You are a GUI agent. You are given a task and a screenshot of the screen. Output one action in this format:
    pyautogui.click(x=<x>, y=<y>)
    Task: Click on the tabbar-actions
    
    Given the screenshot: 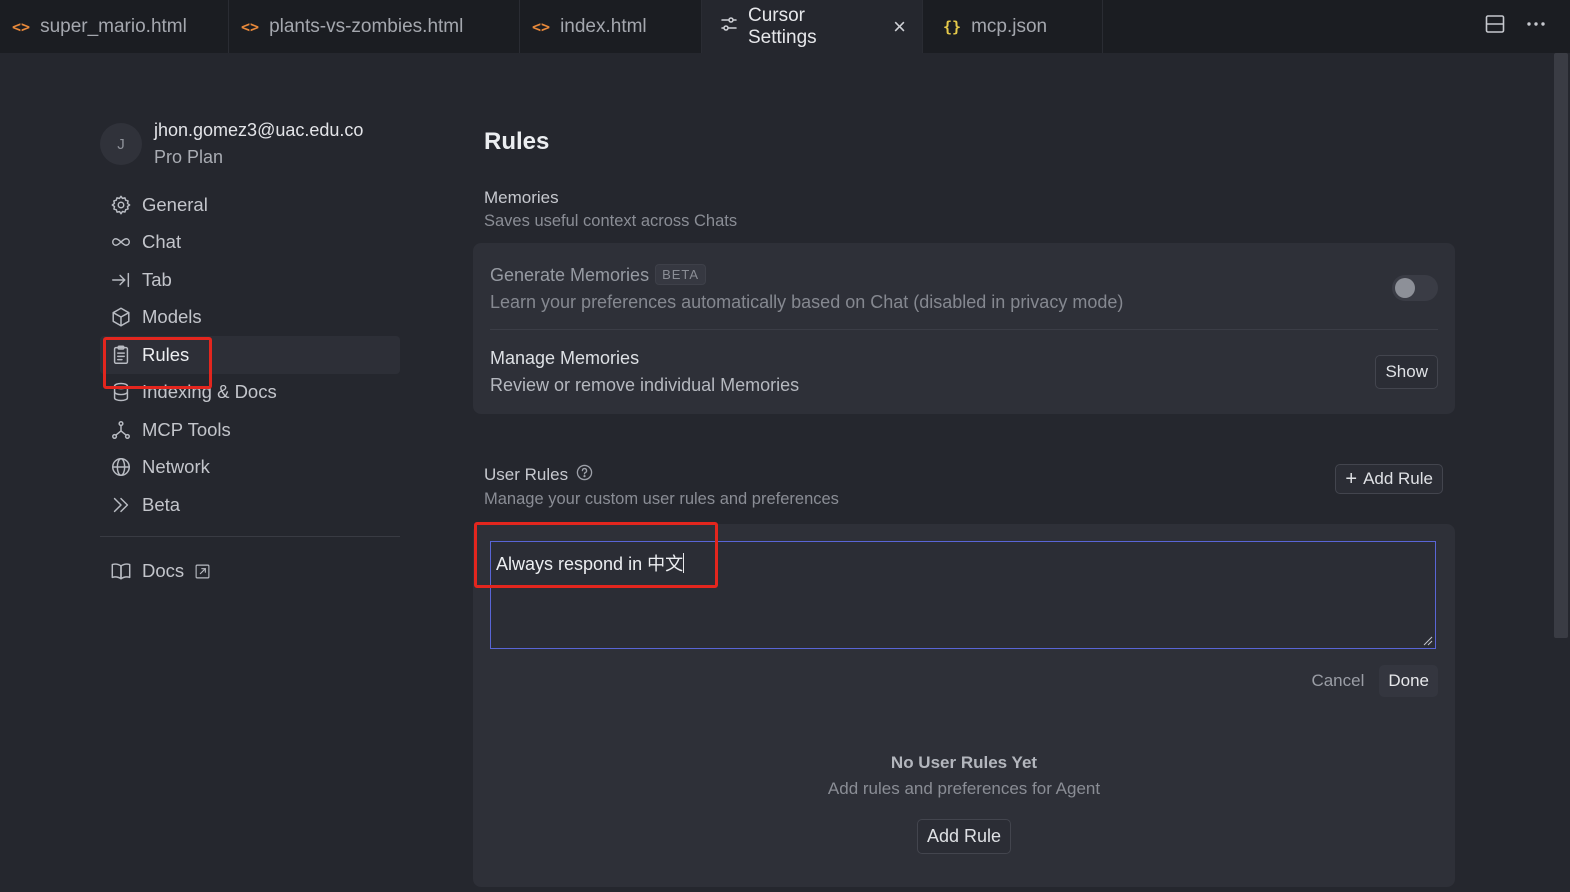 What is the action you would take?
    pyautogui.click(x=1527, y=26)
    